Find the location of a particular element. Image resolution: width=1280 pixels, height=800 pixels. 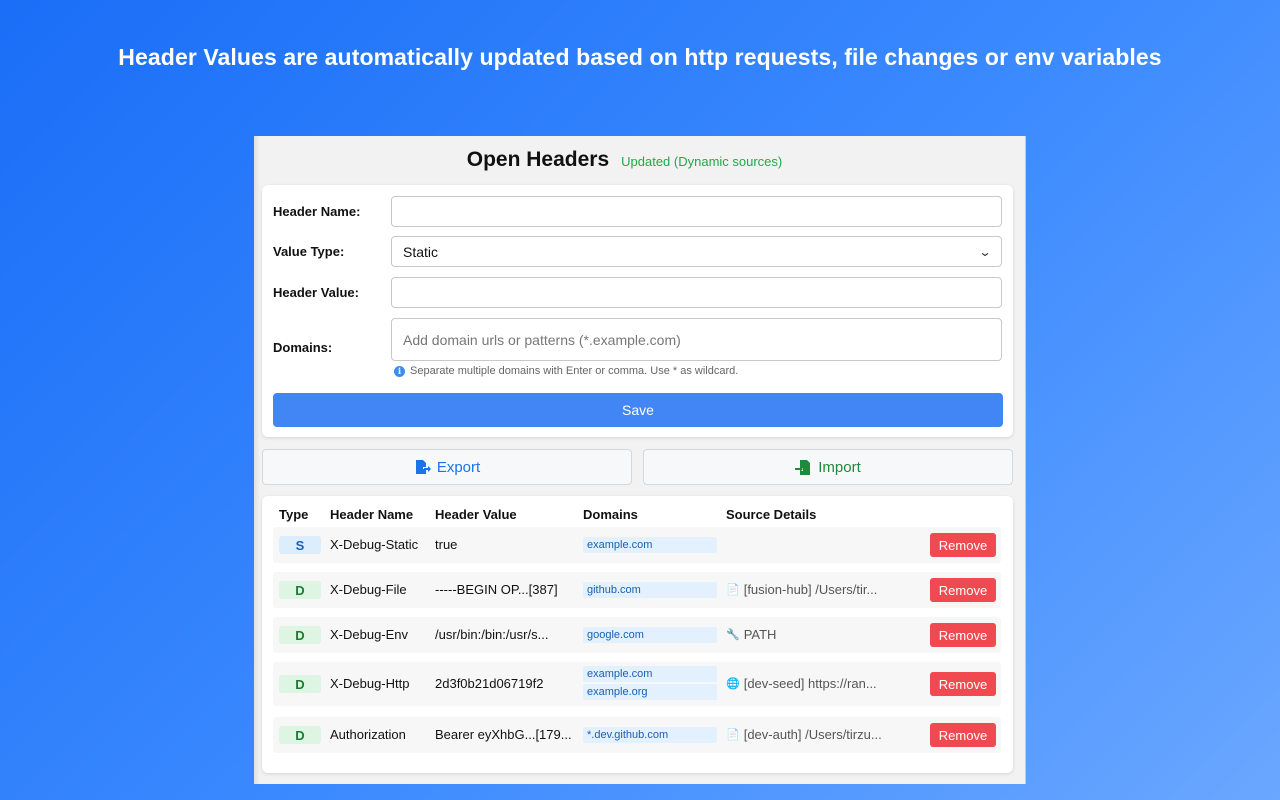

status-text: Updated (Dynamic sources) is located at coordinates (702, 161).